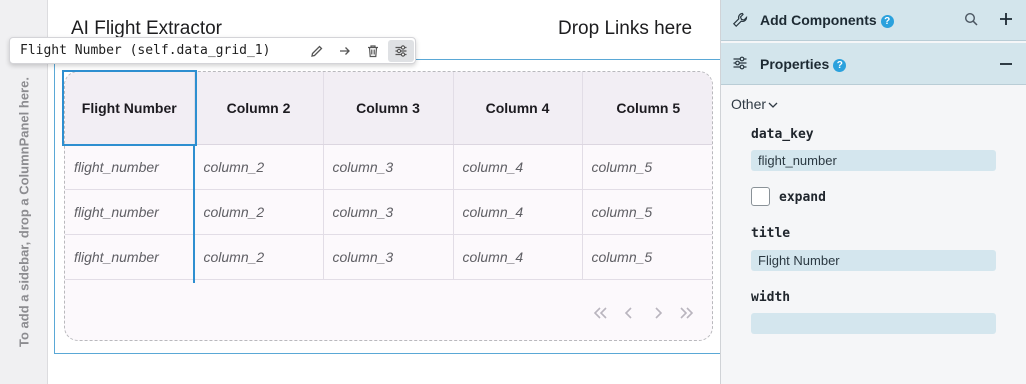 Image resolution: width=1026 pixels, height=384 pixels. I want to click on data-key-label: data_key, so click(782, 134).